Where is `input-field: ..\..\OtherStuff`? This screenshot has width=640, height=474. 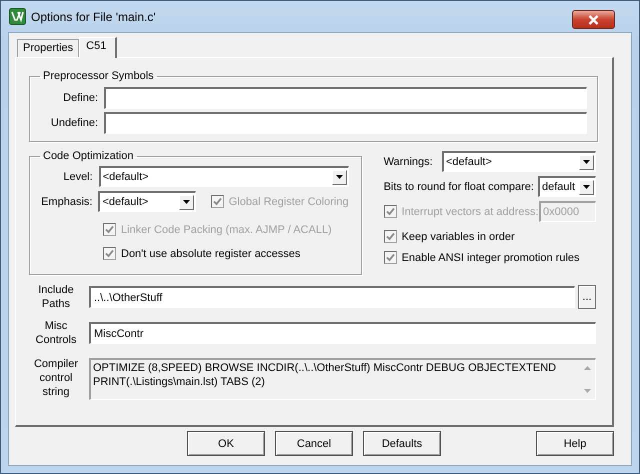 input-field: ..\..\OtherStuff is located at coordinates (332, 297).